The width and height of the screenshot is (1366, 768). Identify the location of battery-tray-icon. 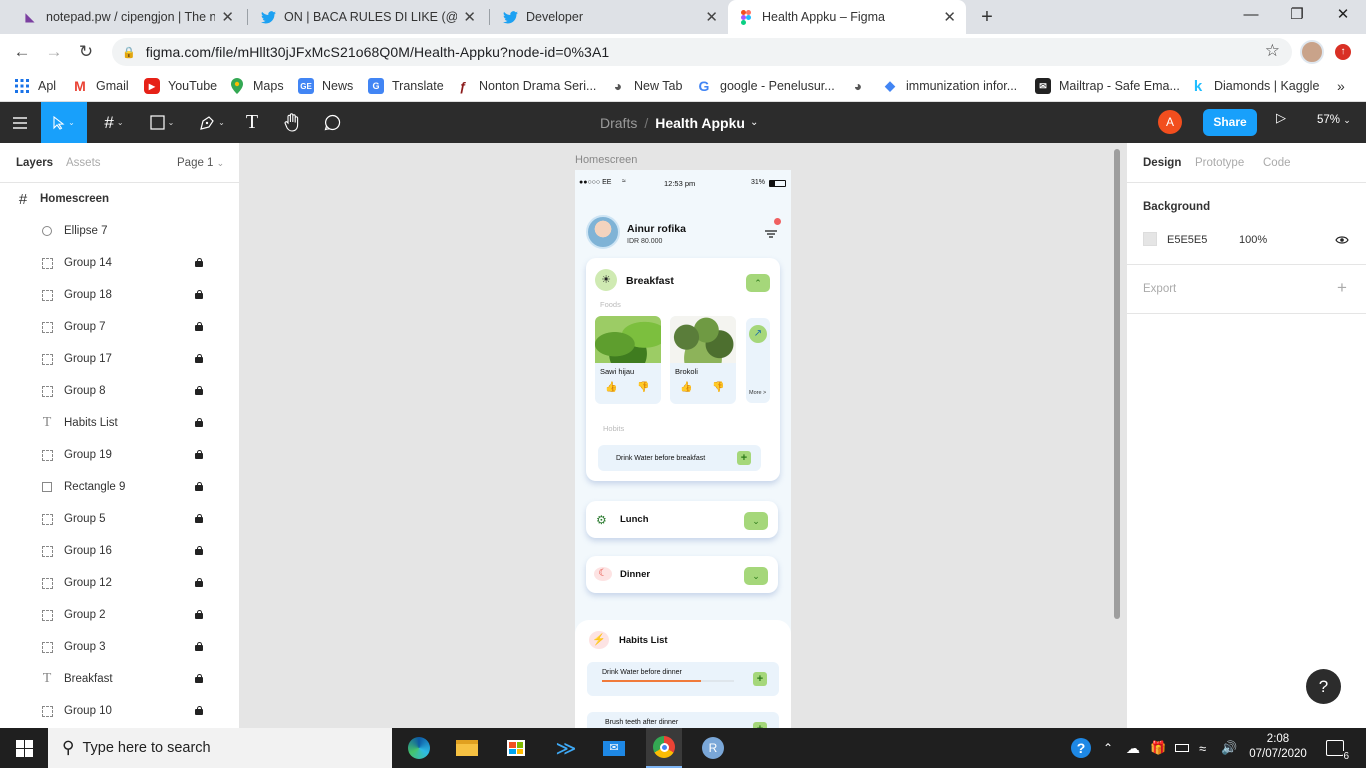
(1182, 748).